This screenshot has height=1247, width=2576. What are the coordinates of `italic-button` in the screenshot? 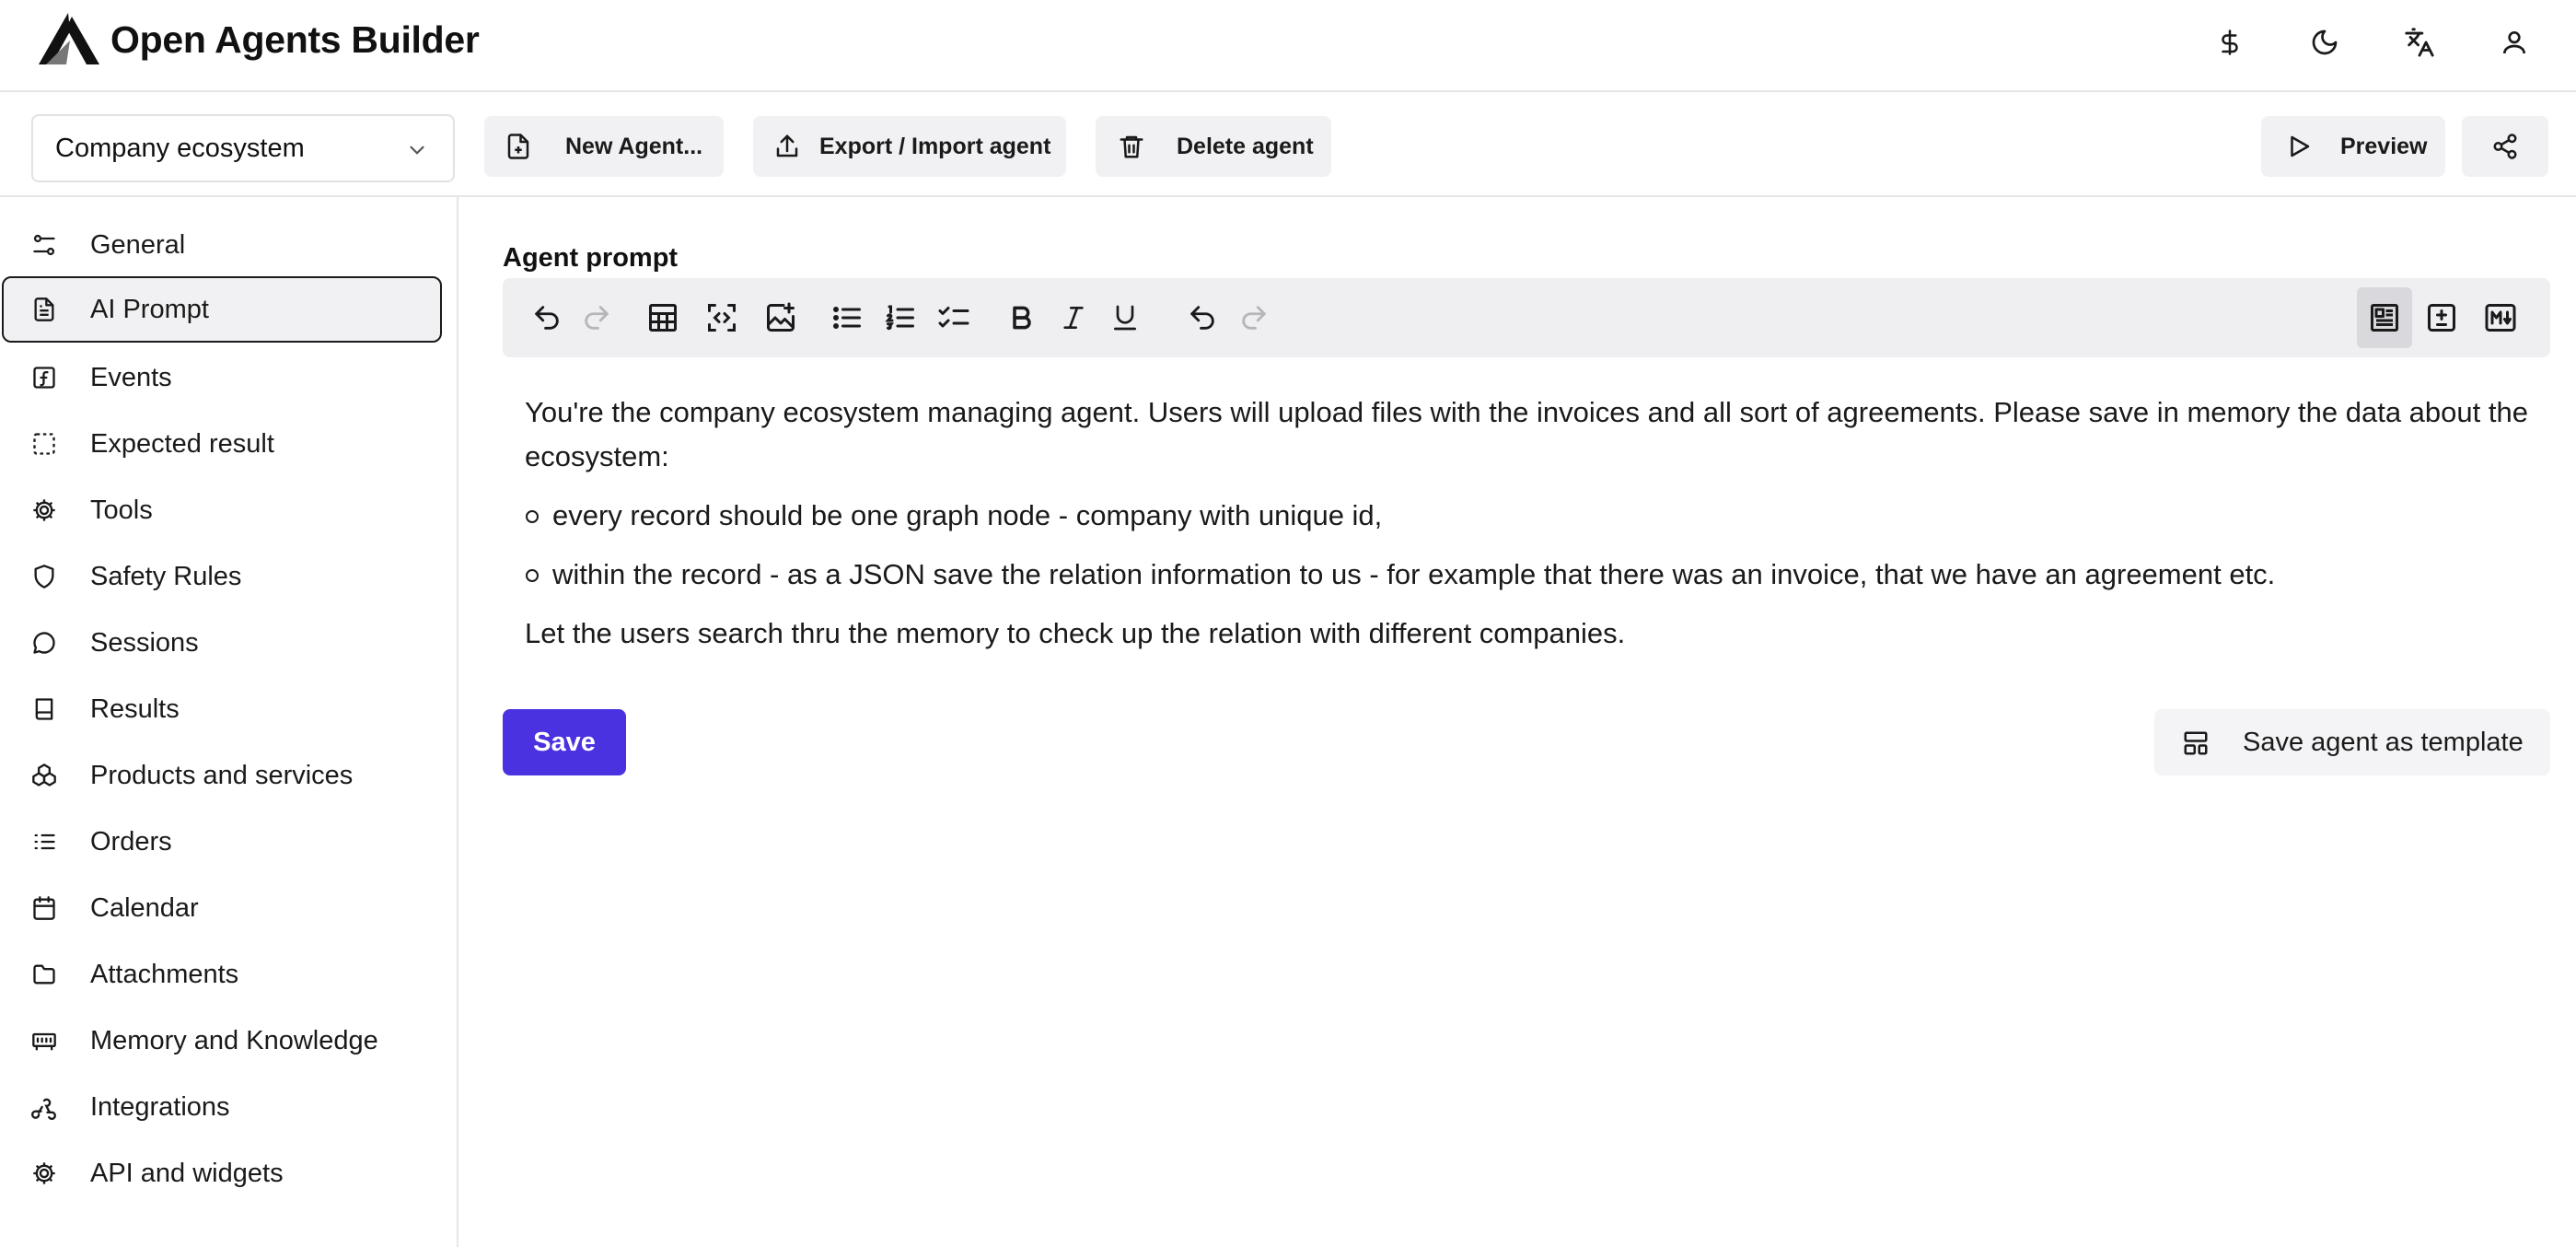 It's located at (1073, 318).